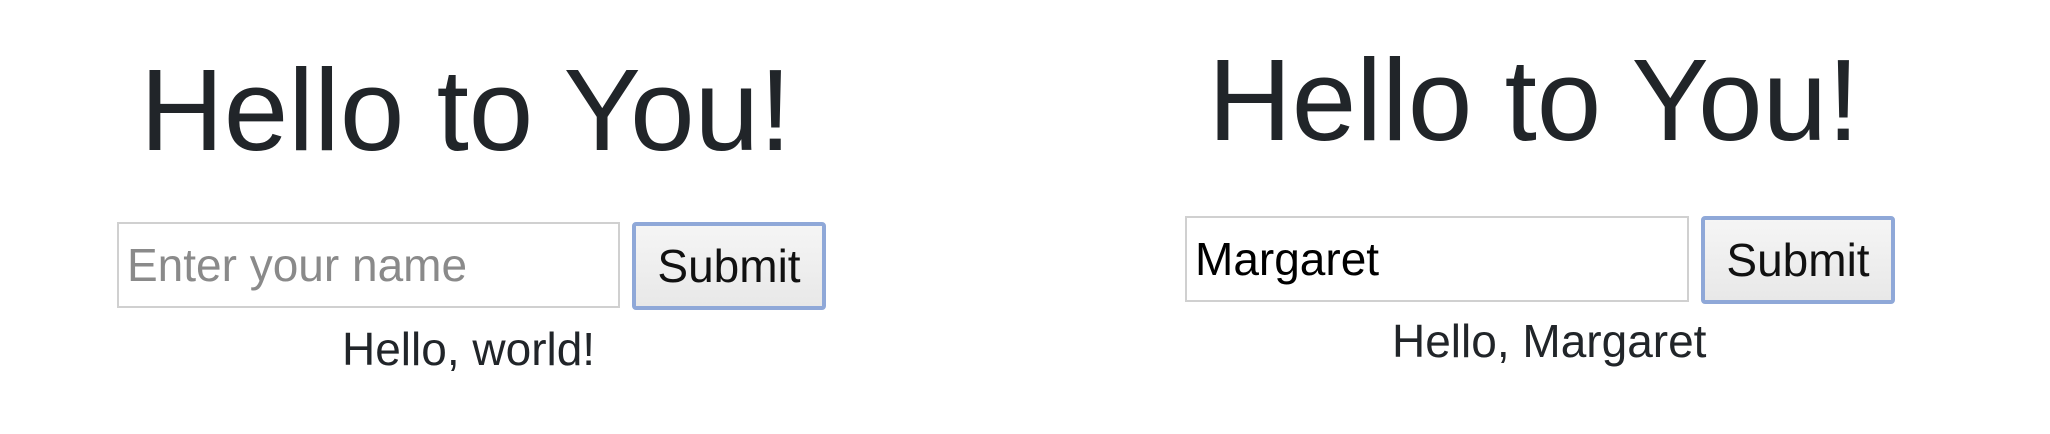  I want to click on greeting-text: Hello, Margaret, so click(1549, 341).